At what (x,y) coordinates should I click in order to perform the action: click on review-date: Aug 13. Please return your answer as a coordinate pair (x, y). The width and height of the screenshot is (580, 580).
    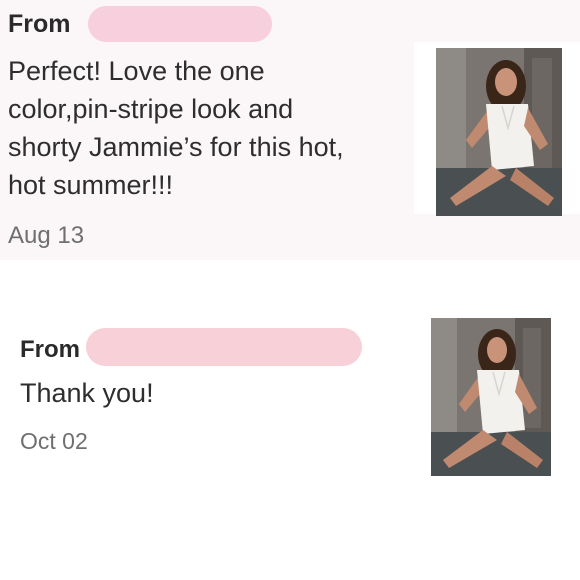
    Looking at the image, I should click on (46, 235).